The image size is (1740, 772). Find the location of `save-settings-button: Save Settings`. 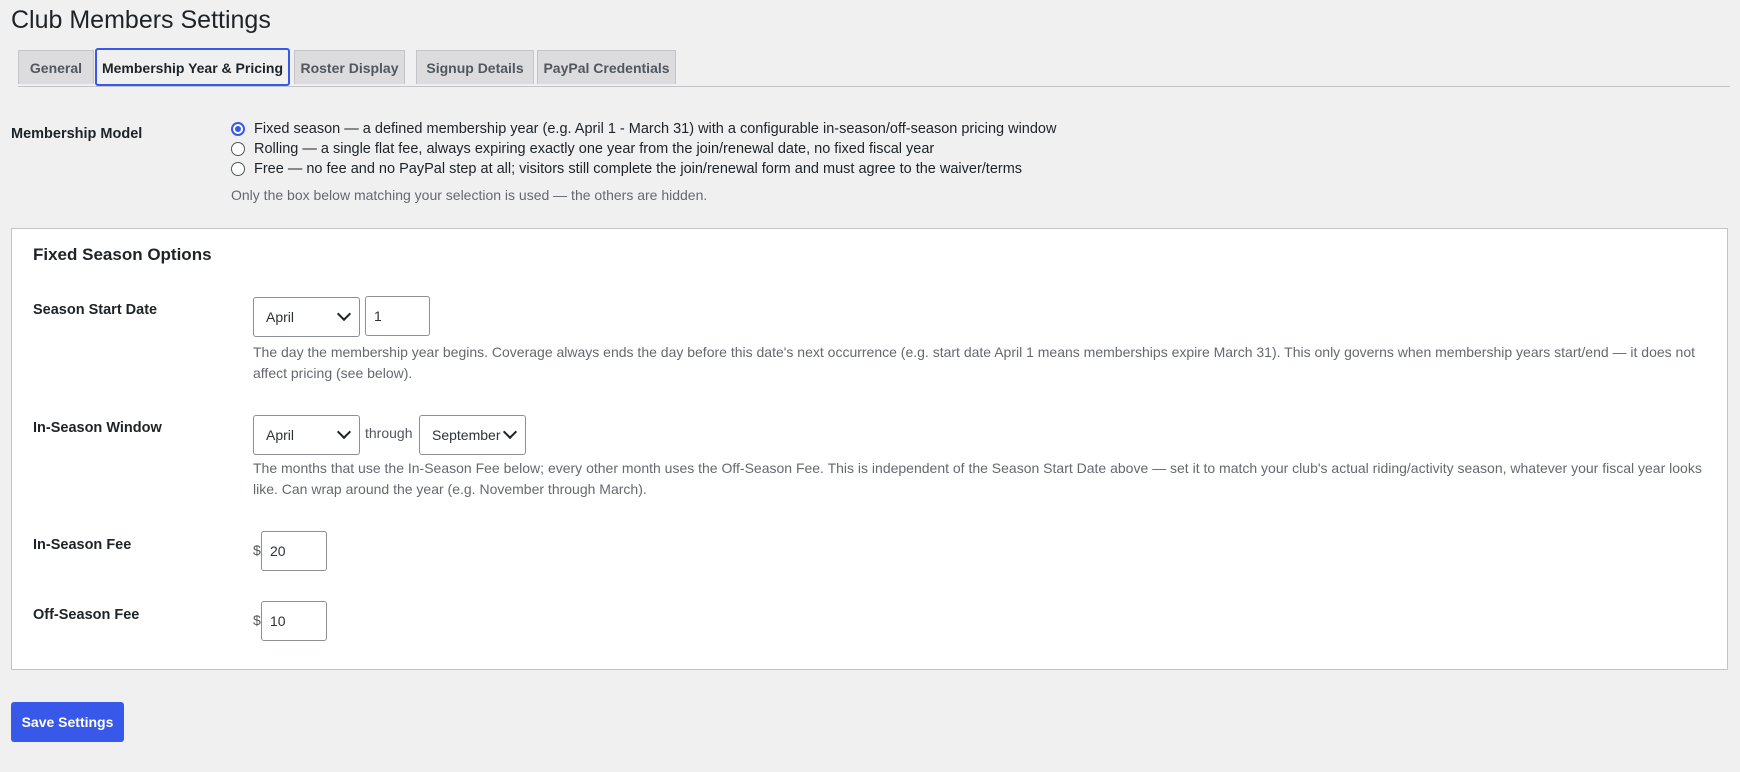

save-settings-button: Save Settings is located at coordinates (67, 722).